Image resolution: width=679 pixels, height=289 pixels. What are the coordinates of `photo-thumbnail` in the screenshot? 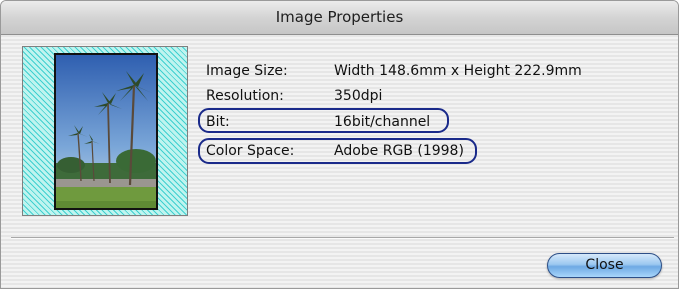 It's located at (106, 131).